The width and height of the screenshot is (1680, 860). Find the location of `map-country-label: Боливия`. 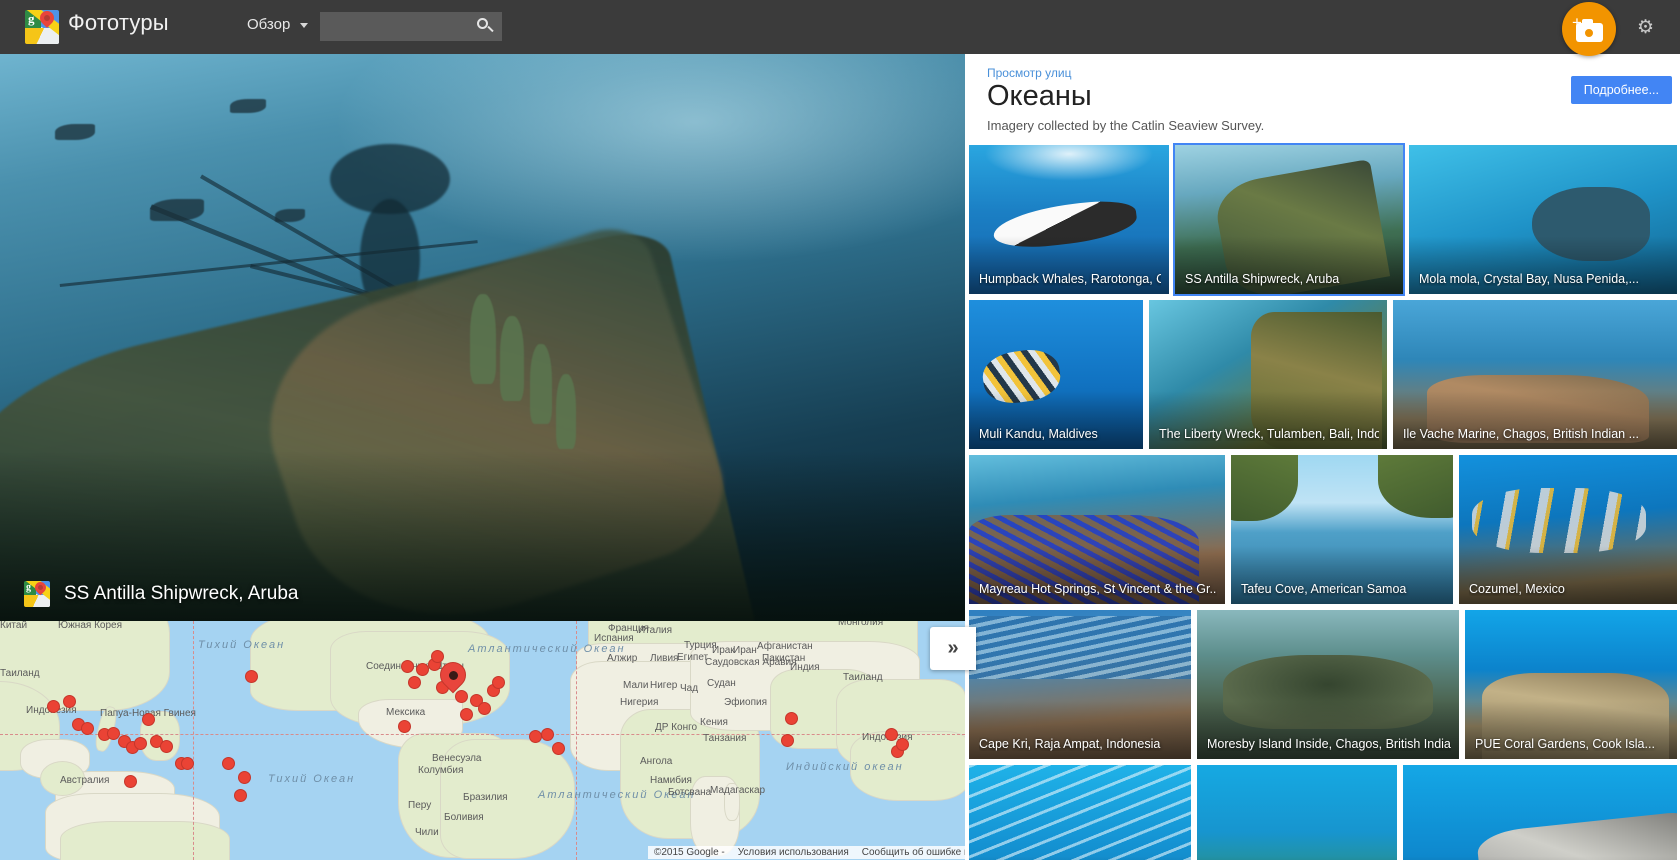

map-country-label: Боливия is located at coordinates (464, 817).